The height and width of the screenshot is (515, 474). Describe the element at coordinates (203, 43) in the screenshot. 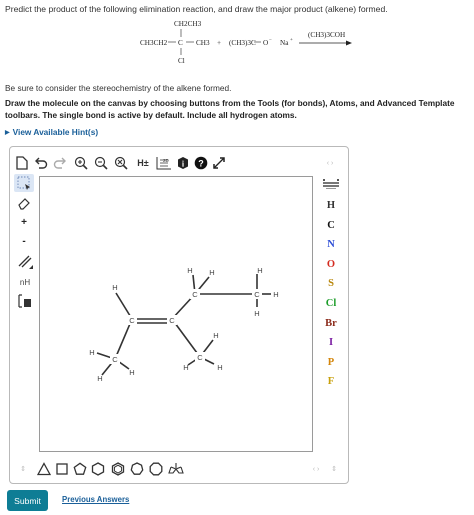

I see `main-chain-right-label: CH3` at that location.